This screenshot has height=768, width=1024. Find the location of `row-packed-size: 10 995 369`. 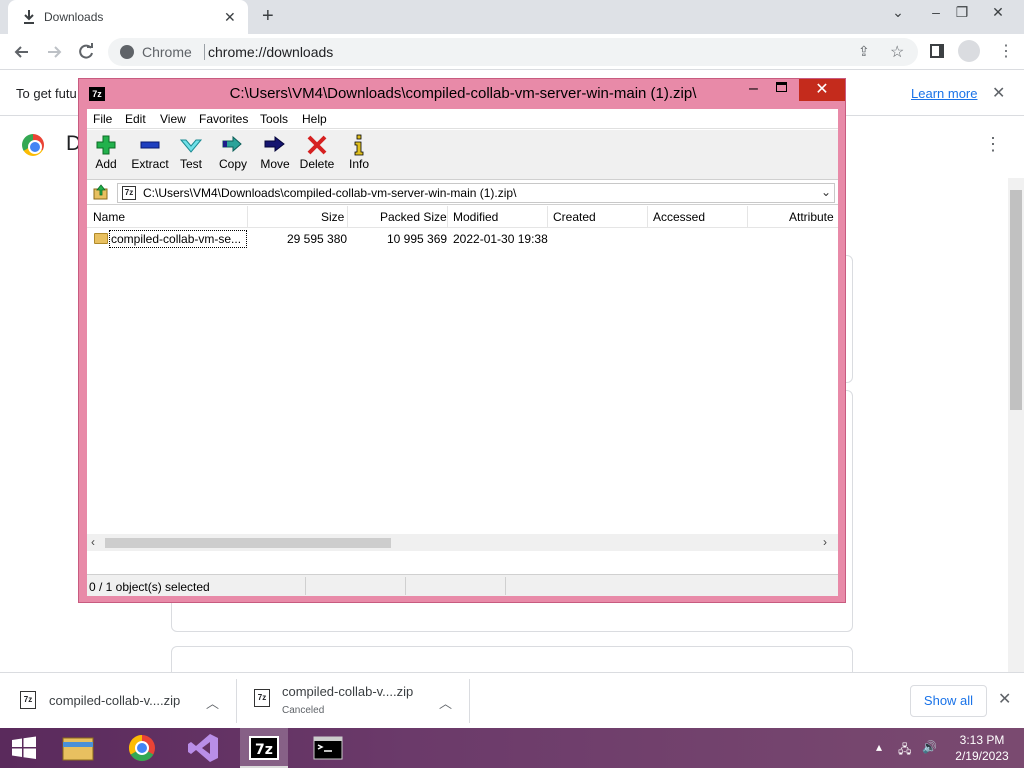

row-packed-size: 10 995 369 is located at coordinates (417, 239).